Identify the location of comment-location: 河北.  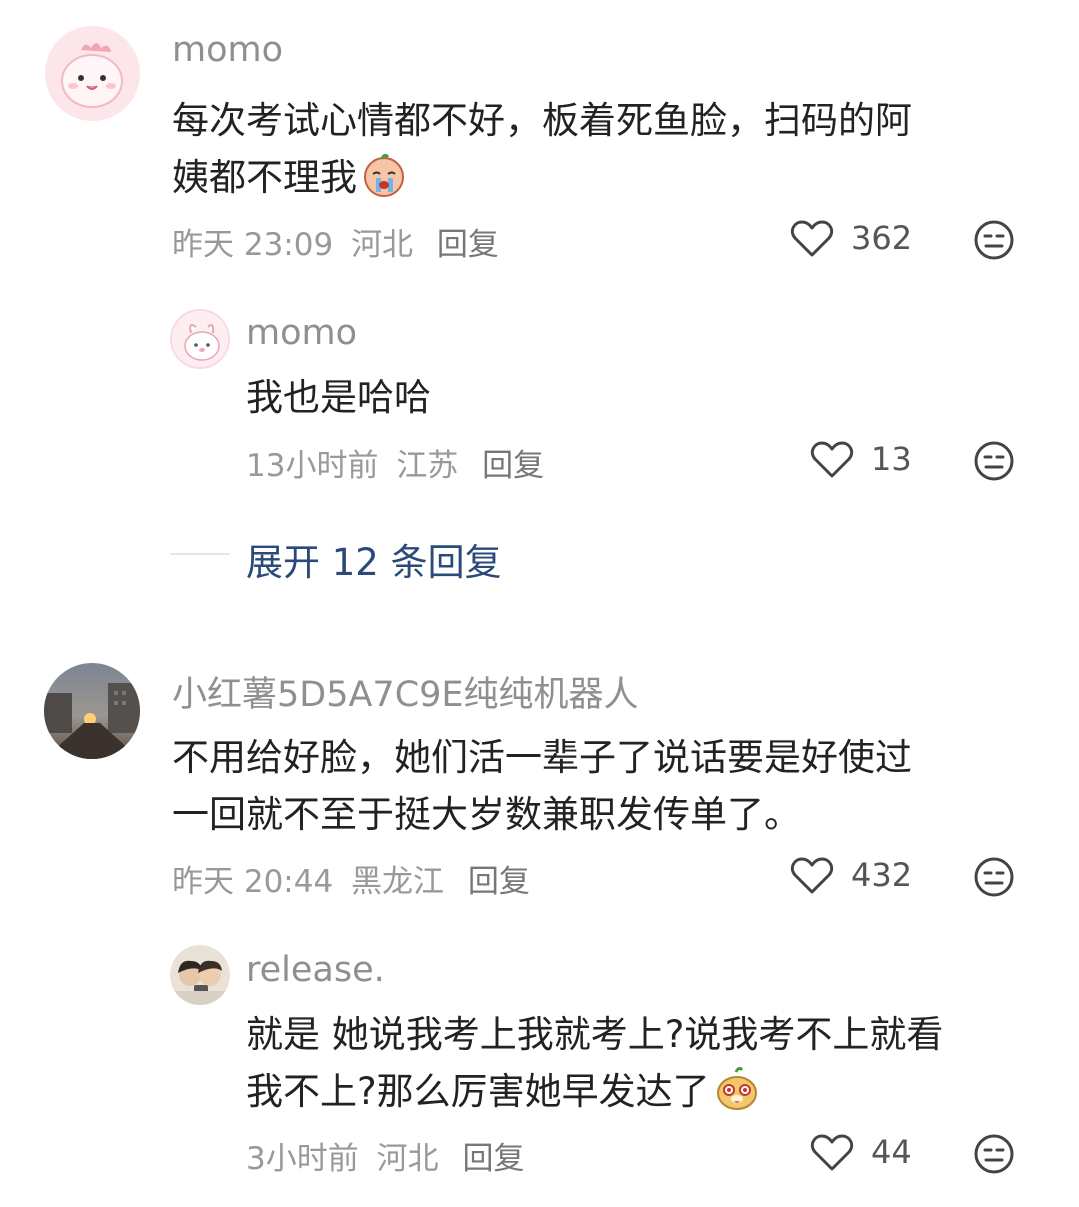
(382, 245).